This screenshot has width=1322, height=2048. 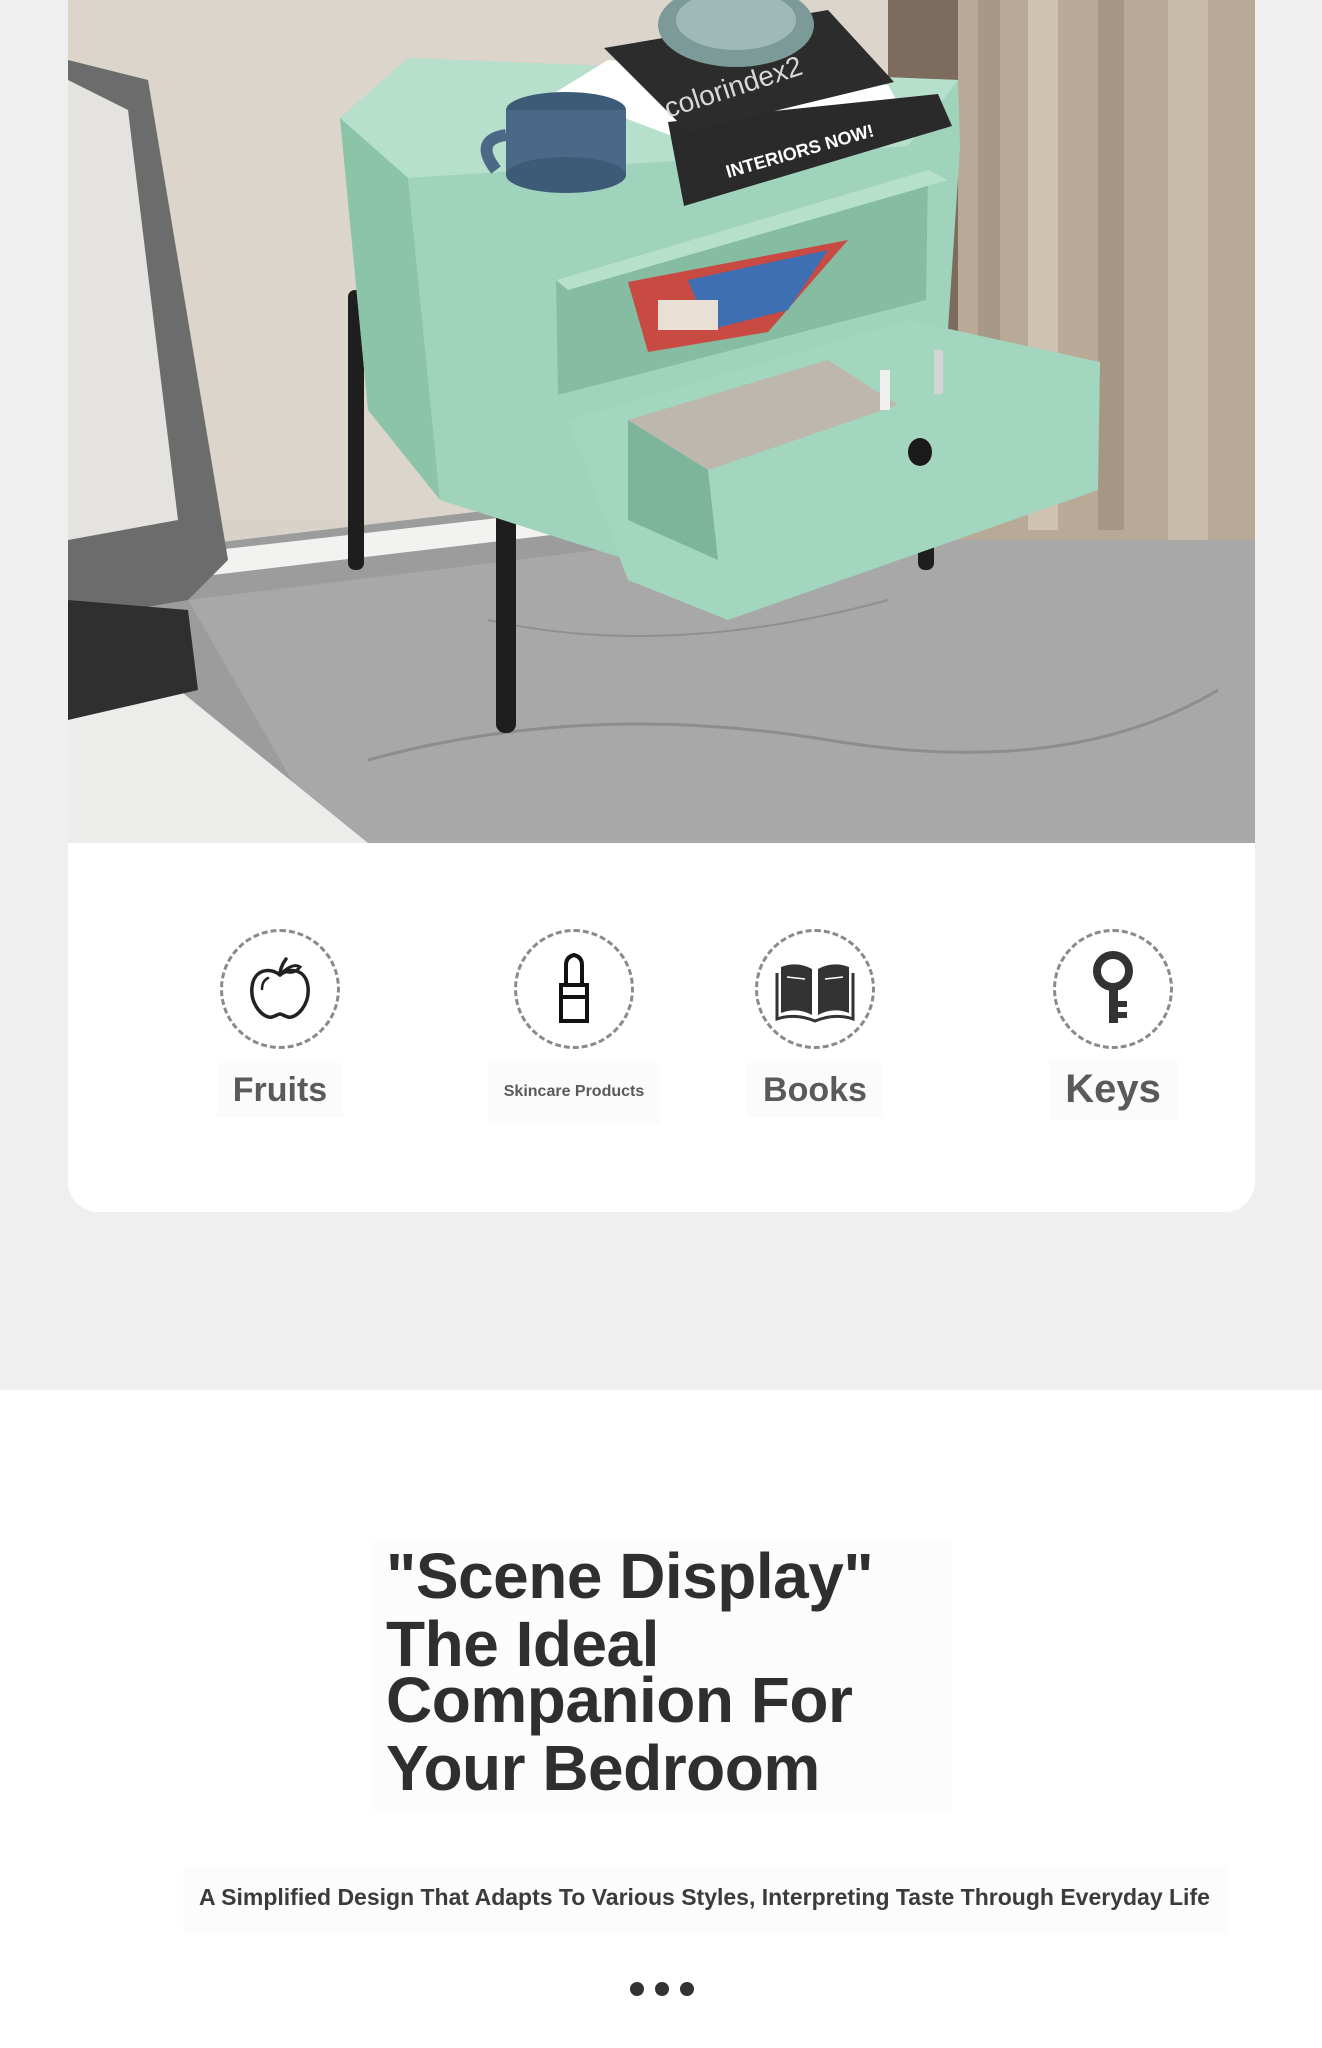 I want to click on apple-icon, so click(x=280, y=989).